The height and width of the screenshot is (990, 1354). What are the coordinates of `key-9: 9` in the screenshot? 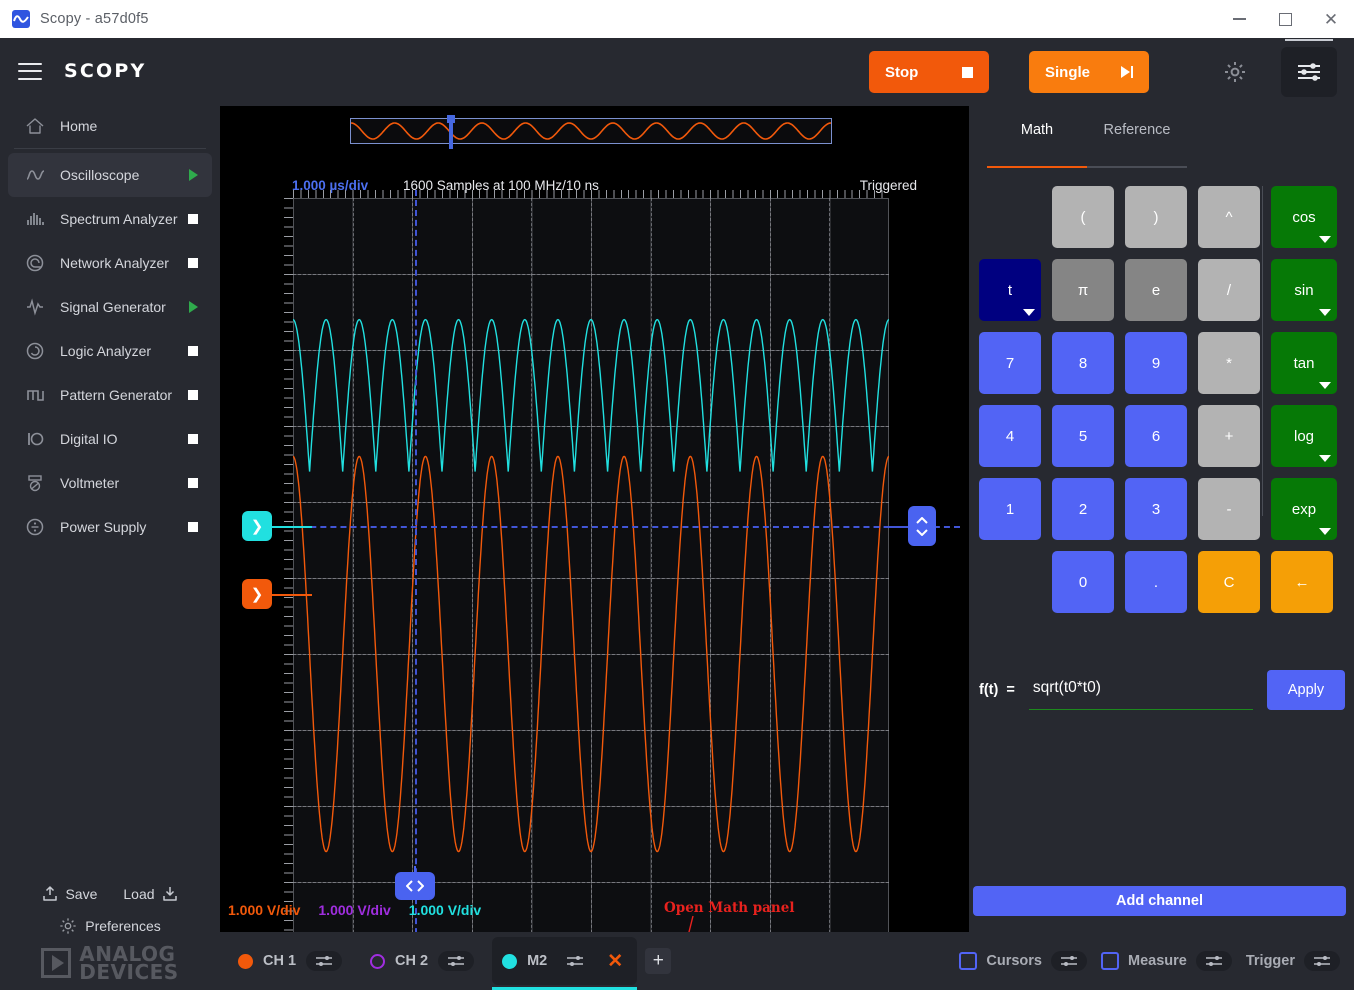 It's located at (1156, 363).